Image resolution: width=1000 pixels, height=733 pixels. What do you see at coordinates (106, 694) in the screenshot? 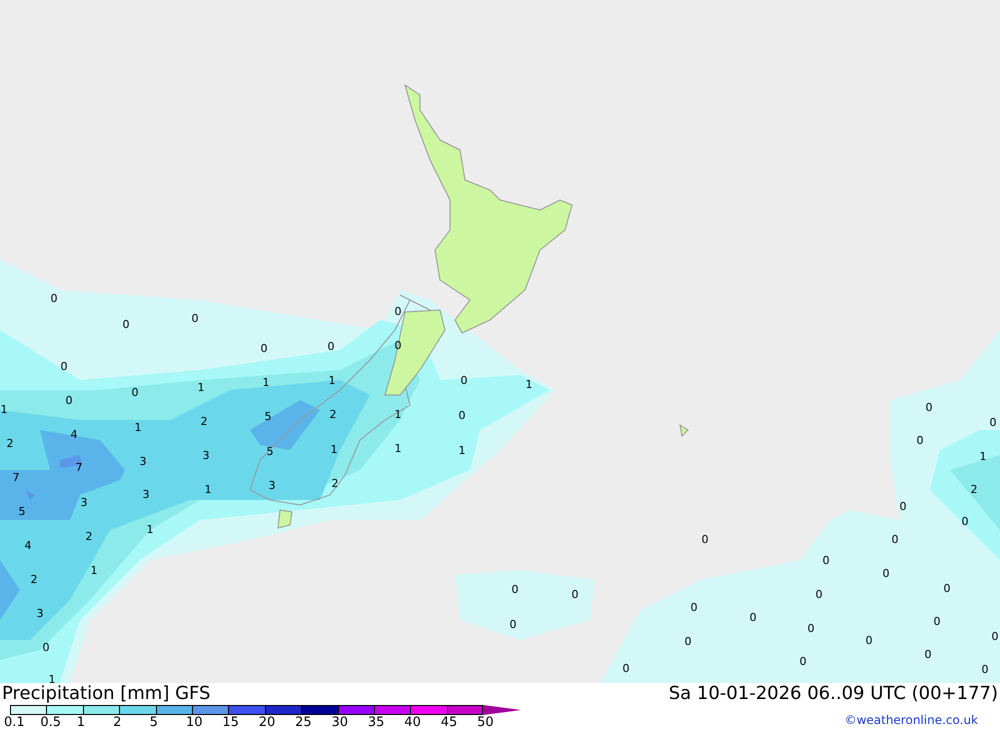
I see `map-title: Precipitation [mm] GFS` at bounding box center [106, 694].